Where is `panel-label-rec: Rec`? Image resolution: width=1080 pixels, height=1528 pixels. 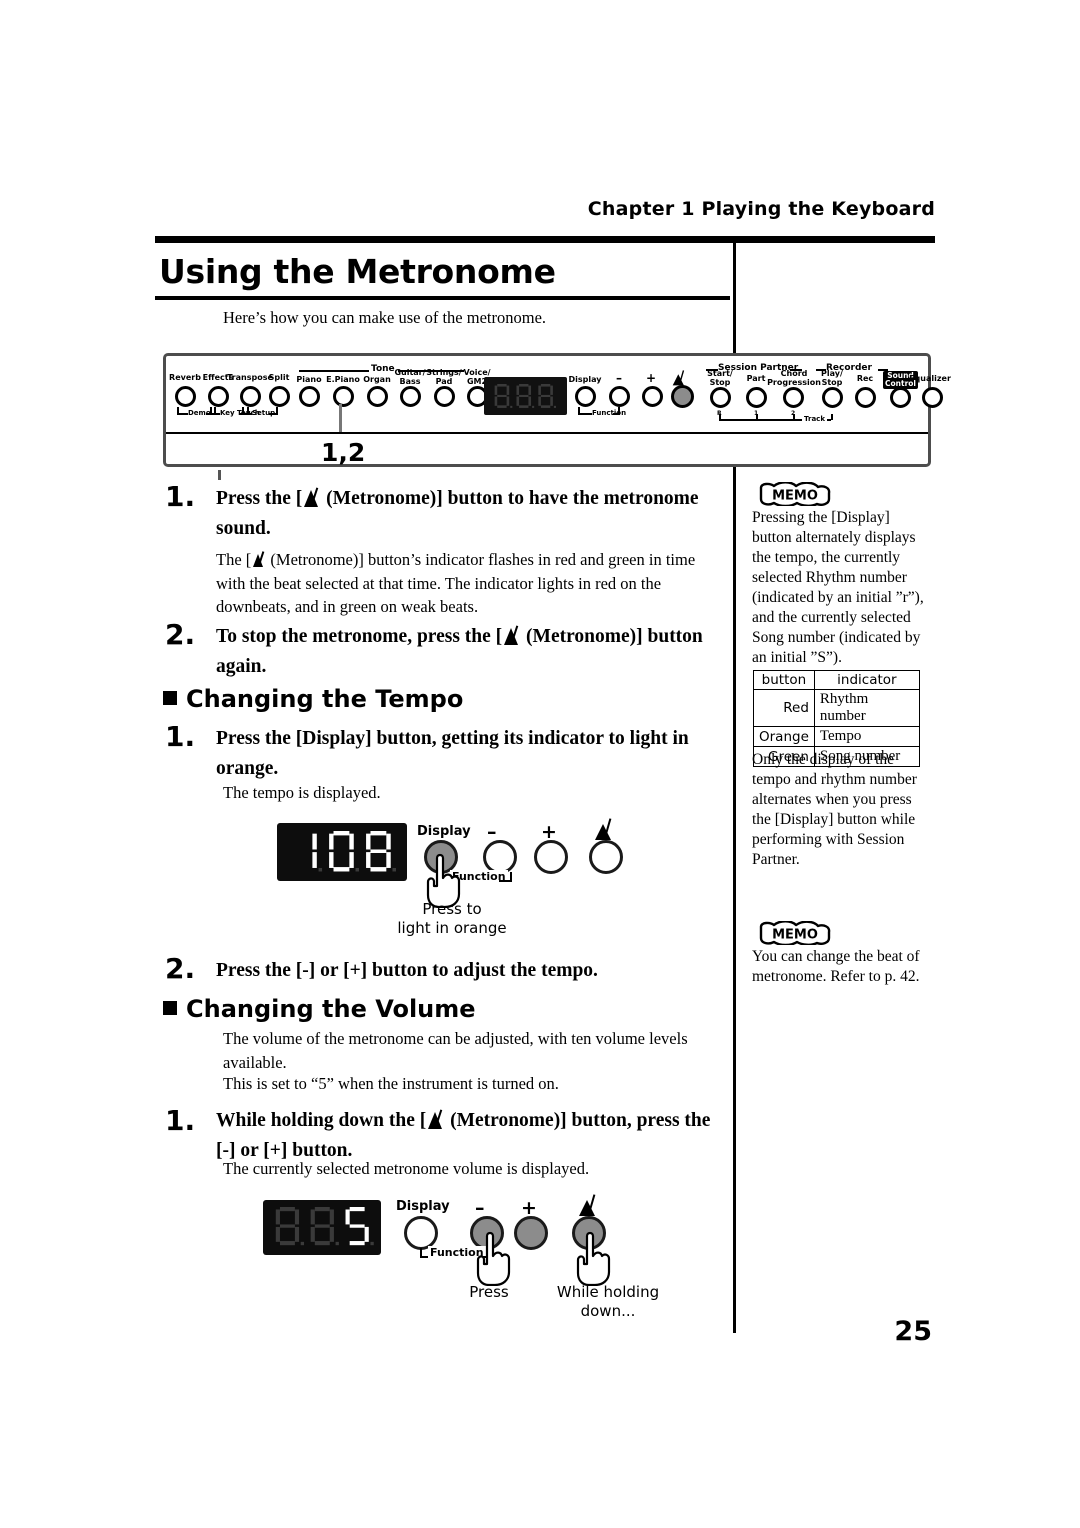
panel-label-rec: Rec is located at coordinates (865, 378).